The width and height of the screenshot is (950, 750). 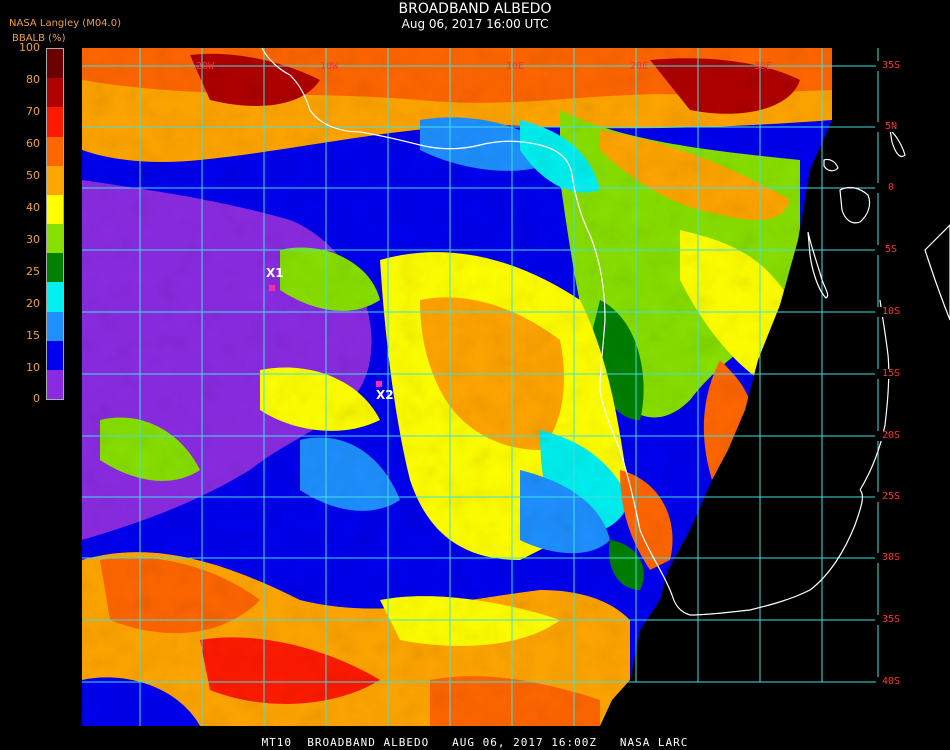 I want to click on chart-title: BROADBAND ALBEDO, so click(x=475, y=9).